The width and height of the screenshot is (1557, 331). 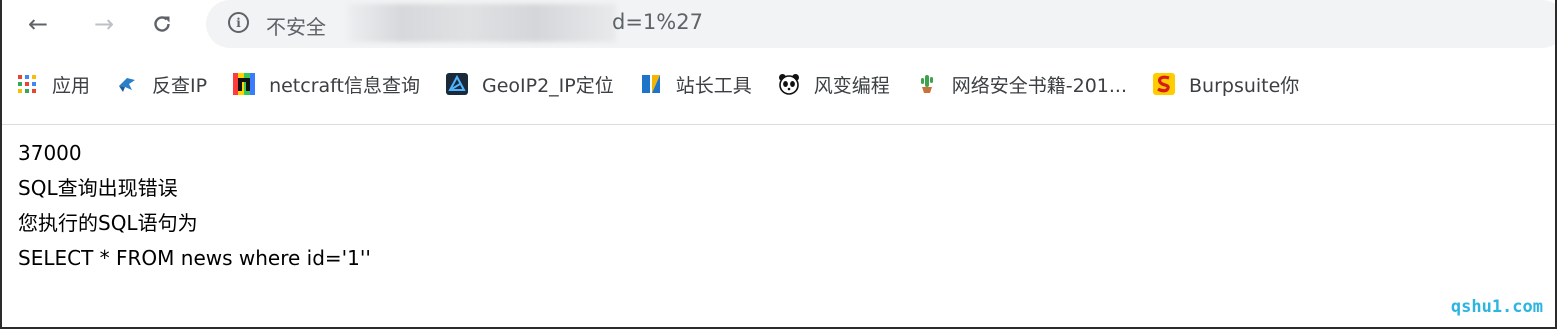 I want to click on bookmark-netcraft: netcraft信息查询, so click(x=325, y=84).